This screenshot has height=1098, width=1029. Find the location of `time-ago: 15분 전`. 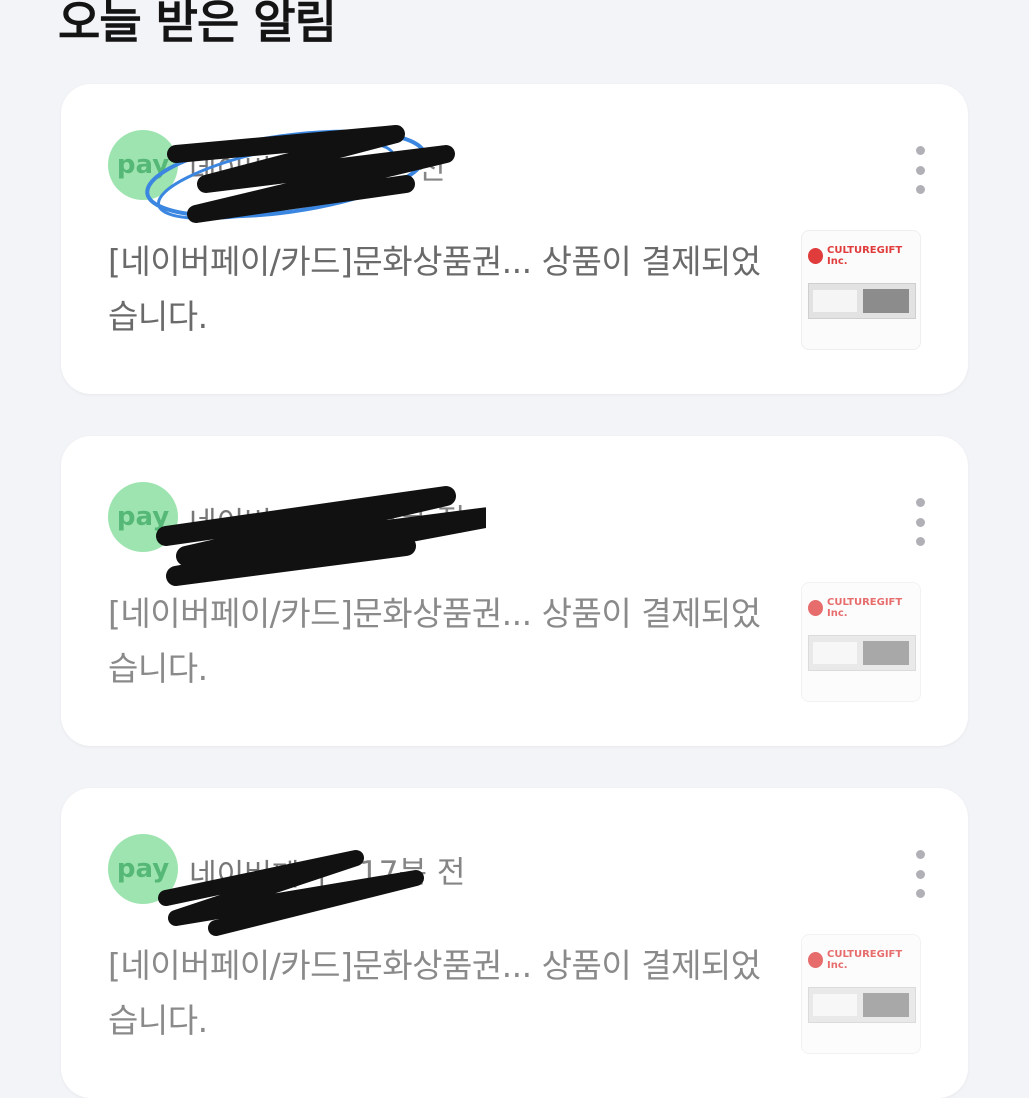

time-ago: 15분 전 is located at coordinates (412, 521).